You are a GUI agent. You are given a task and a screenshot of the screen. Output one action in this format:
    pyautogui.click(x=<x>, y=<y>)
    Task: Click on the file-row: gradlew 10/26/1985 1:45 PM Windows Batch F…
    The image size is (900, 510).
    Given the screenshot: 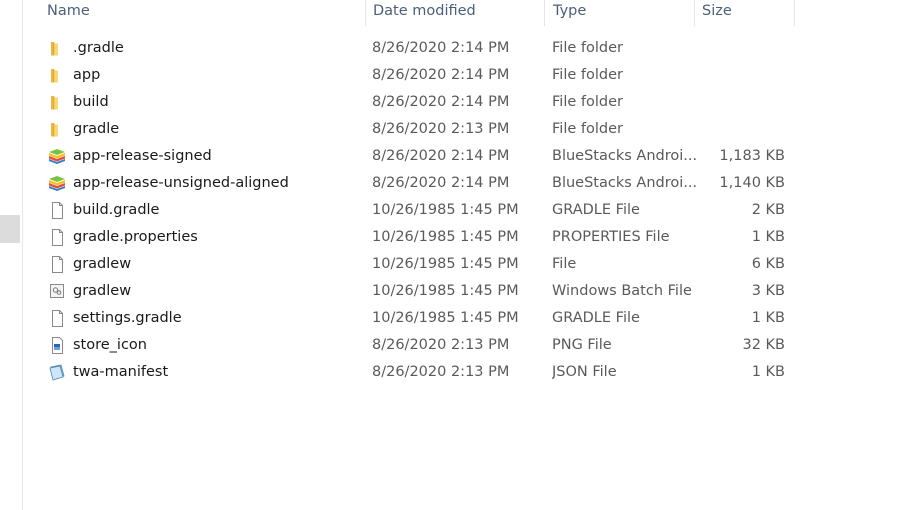 What is the action you would take?
    pyautogui.click(x=422, y=291)
    